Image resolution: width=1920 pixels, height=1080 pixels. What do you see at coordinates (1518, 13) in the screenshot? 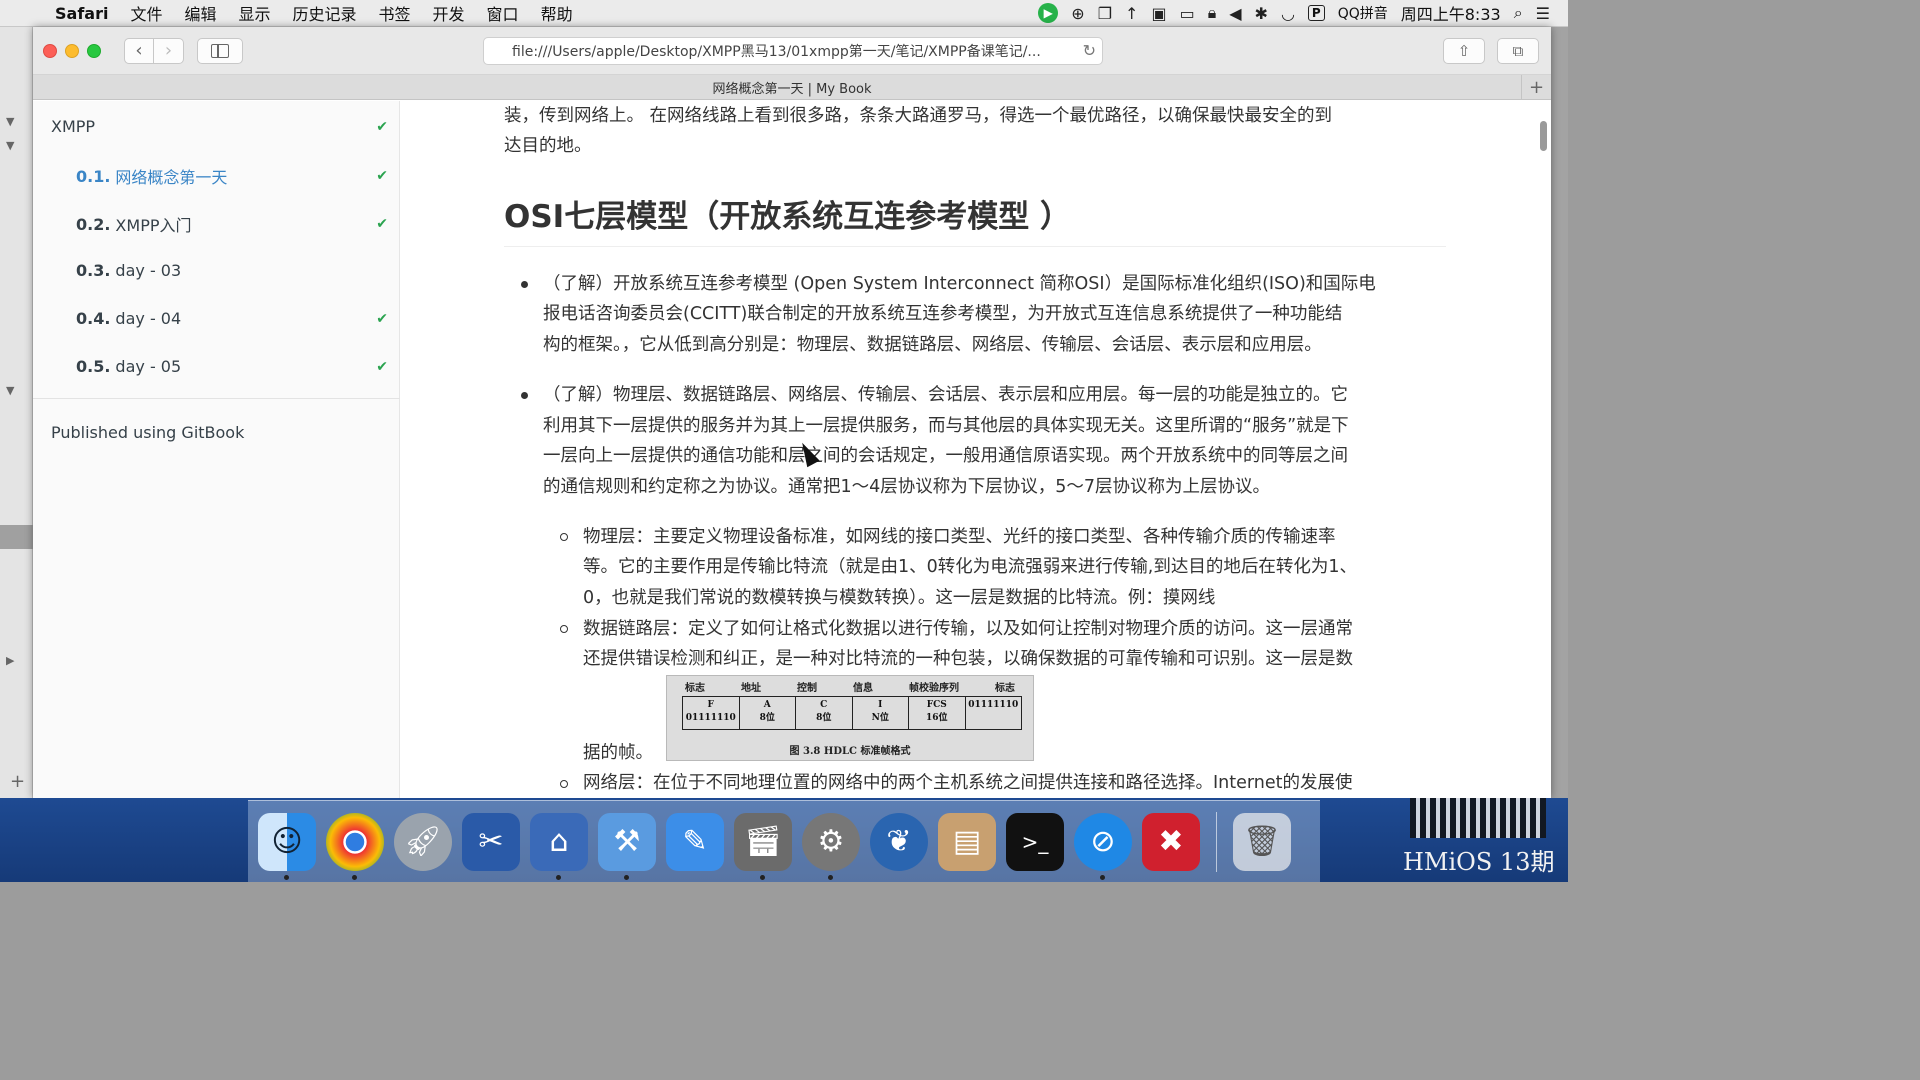
I see `spotlight-search-icon: ⌕` at bounding box center [1518, 13].